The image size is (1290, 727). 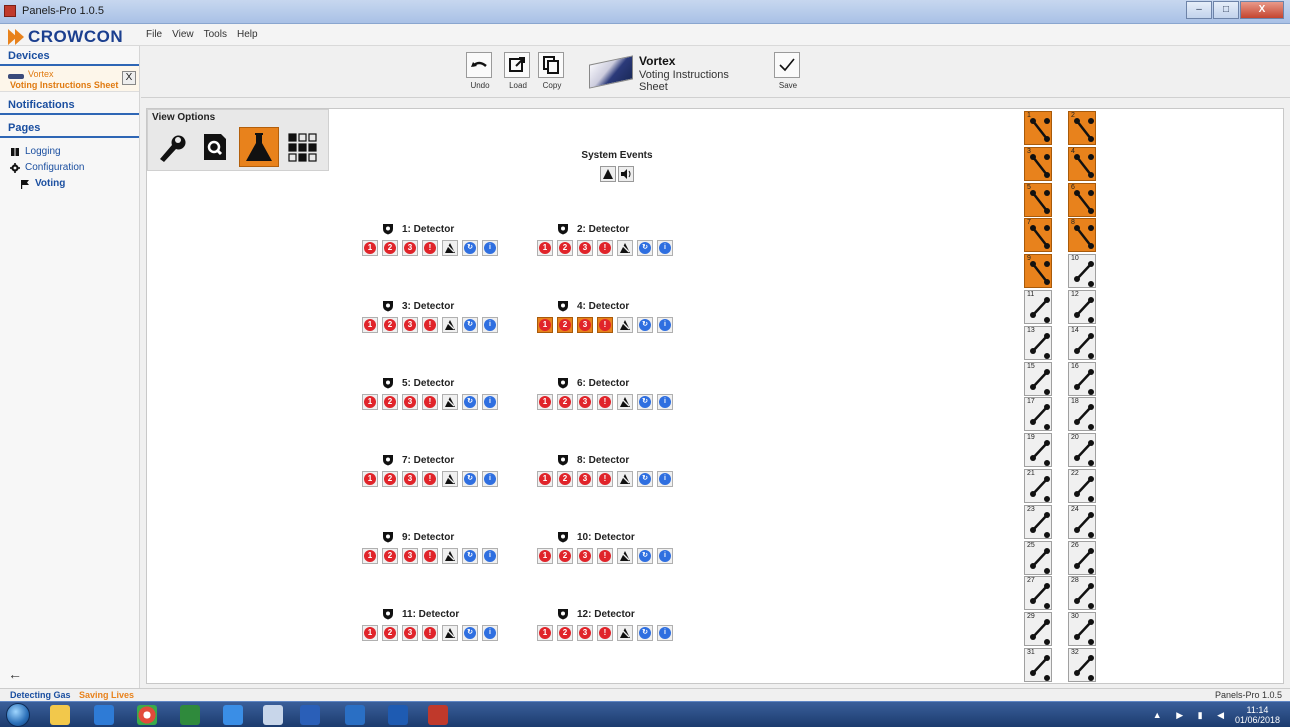 I want to click on relay-17: 17, so click(x=1038, y=414).